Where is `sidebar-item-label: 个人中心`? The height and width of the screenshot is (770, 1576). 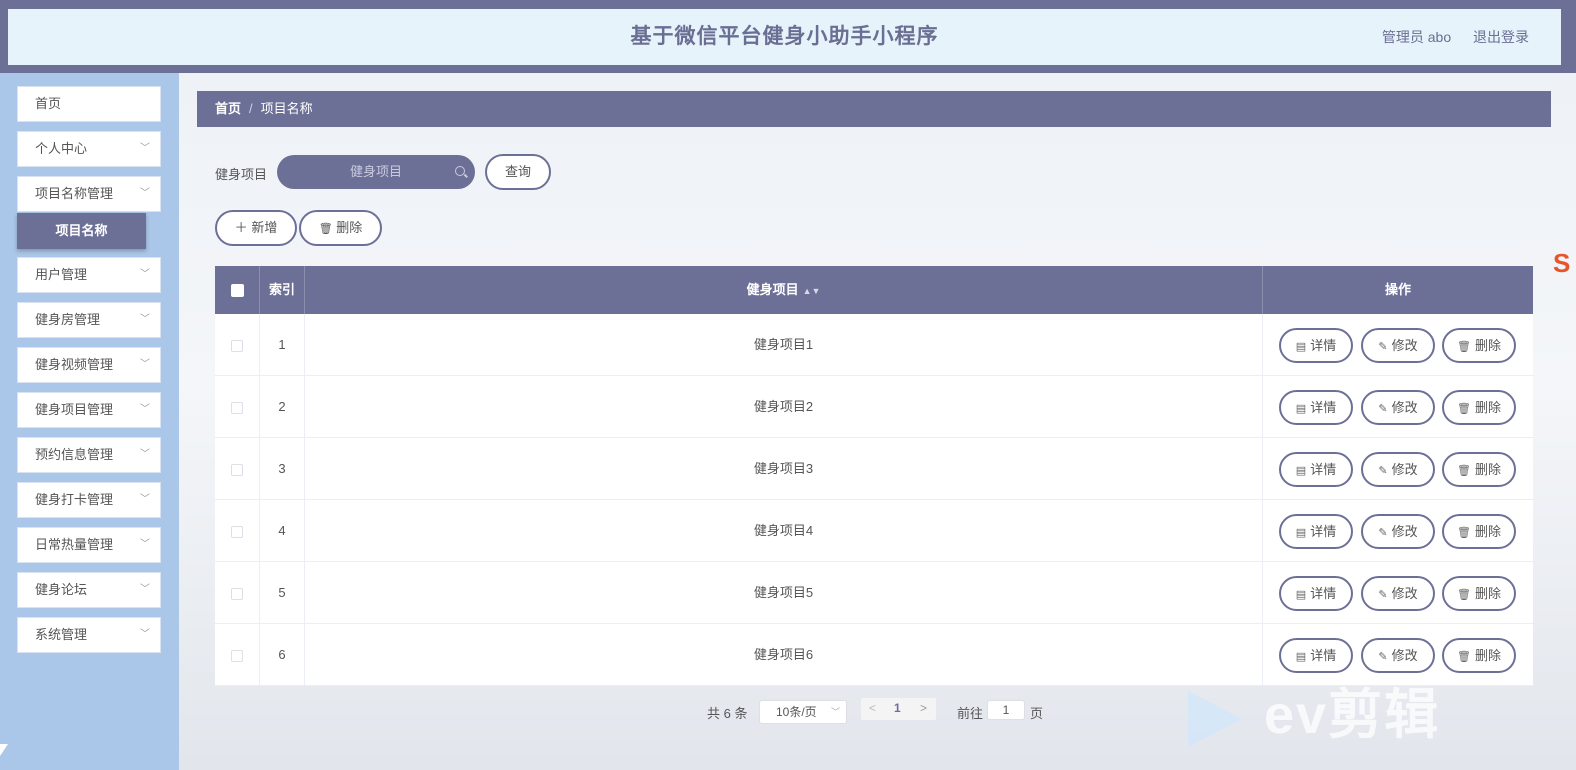
sidebar-item-label: 个人中心 is located at coordinates (61, 148).